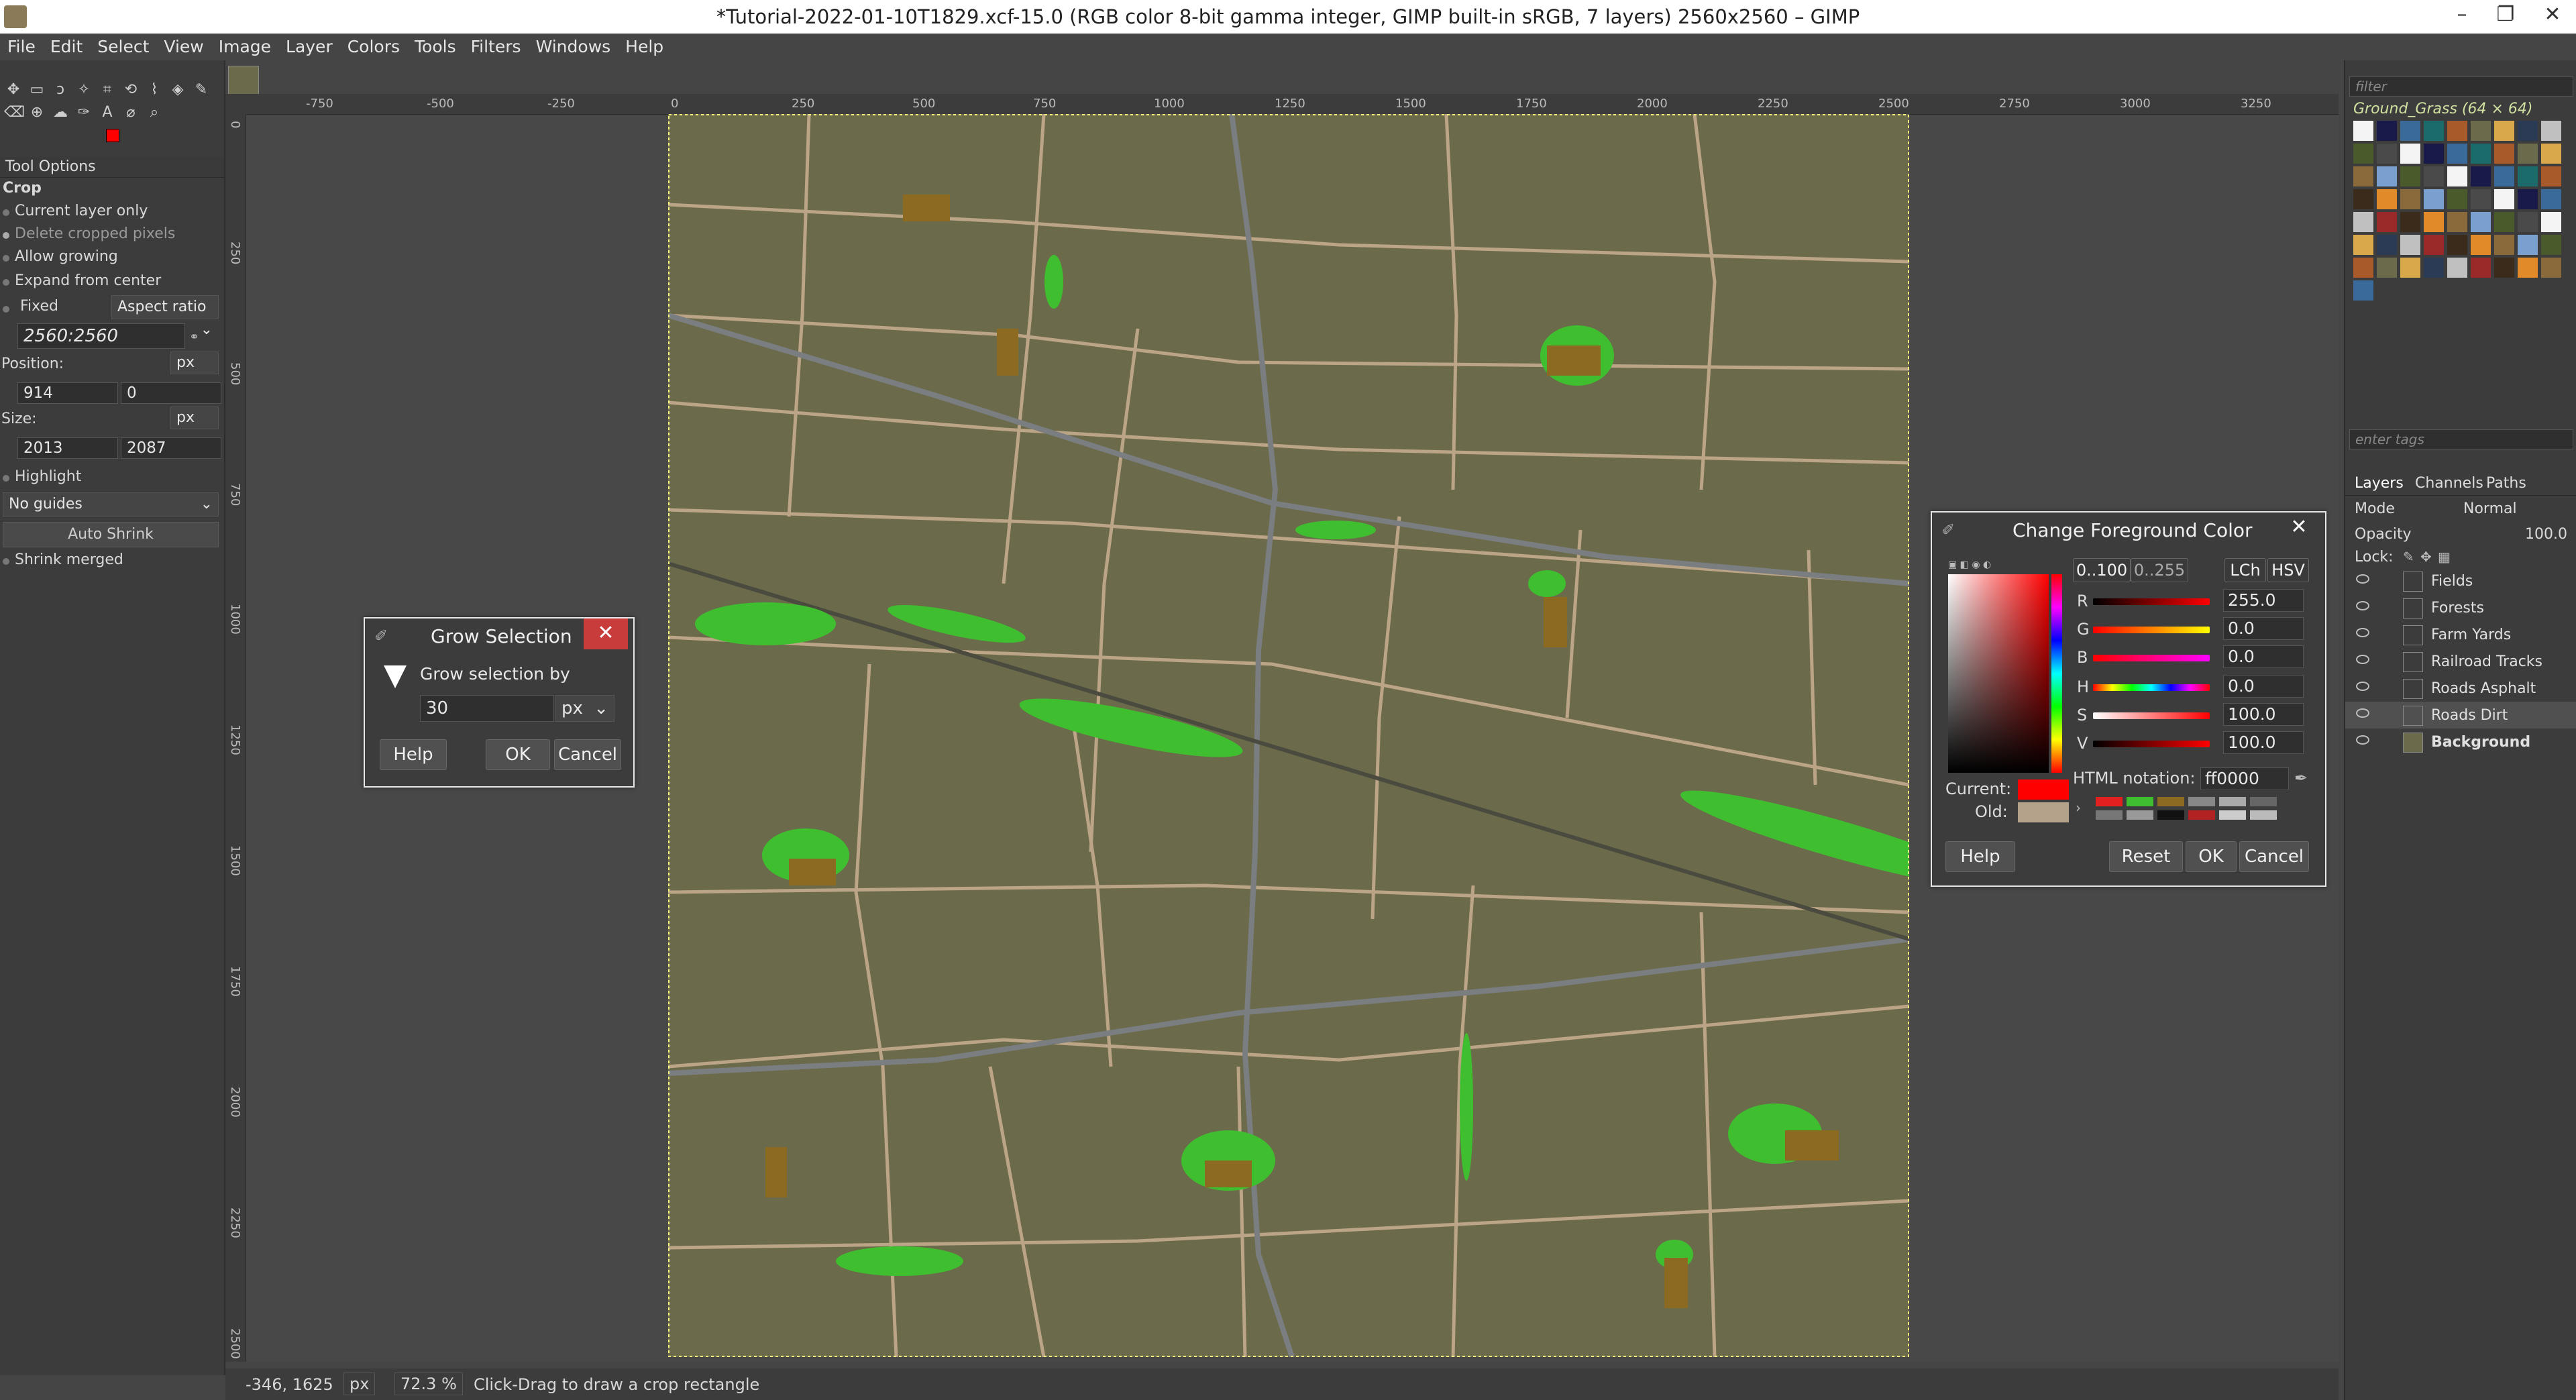  I want to click on menu-filters: Filters, so click(496, 47).